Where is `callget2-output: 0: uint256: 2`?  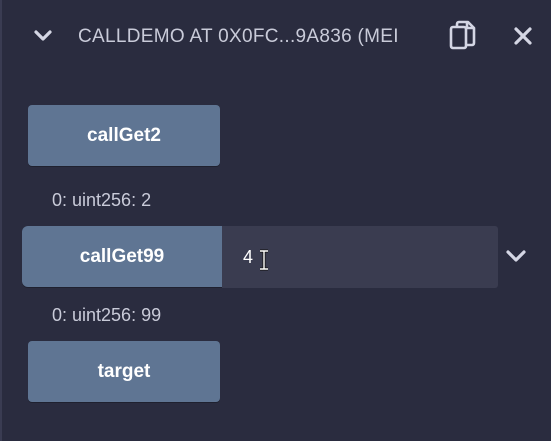
callget2-output: 0: uint256: 2 is located at coordinates (102, 200).